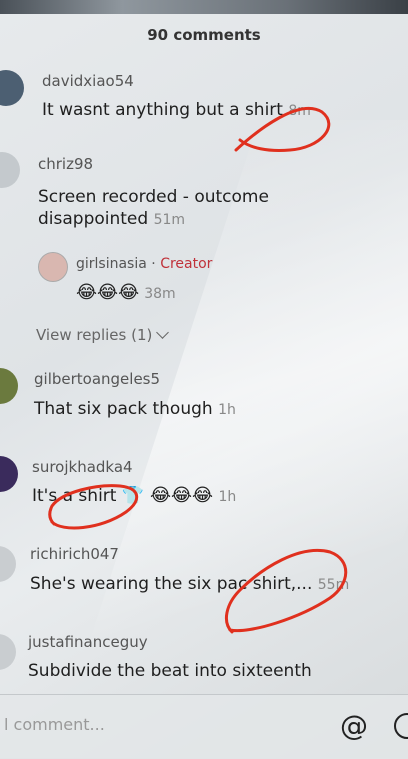  I want to click on comment-text: It wasnt anything but a shirt 8m, so click(176, 110).